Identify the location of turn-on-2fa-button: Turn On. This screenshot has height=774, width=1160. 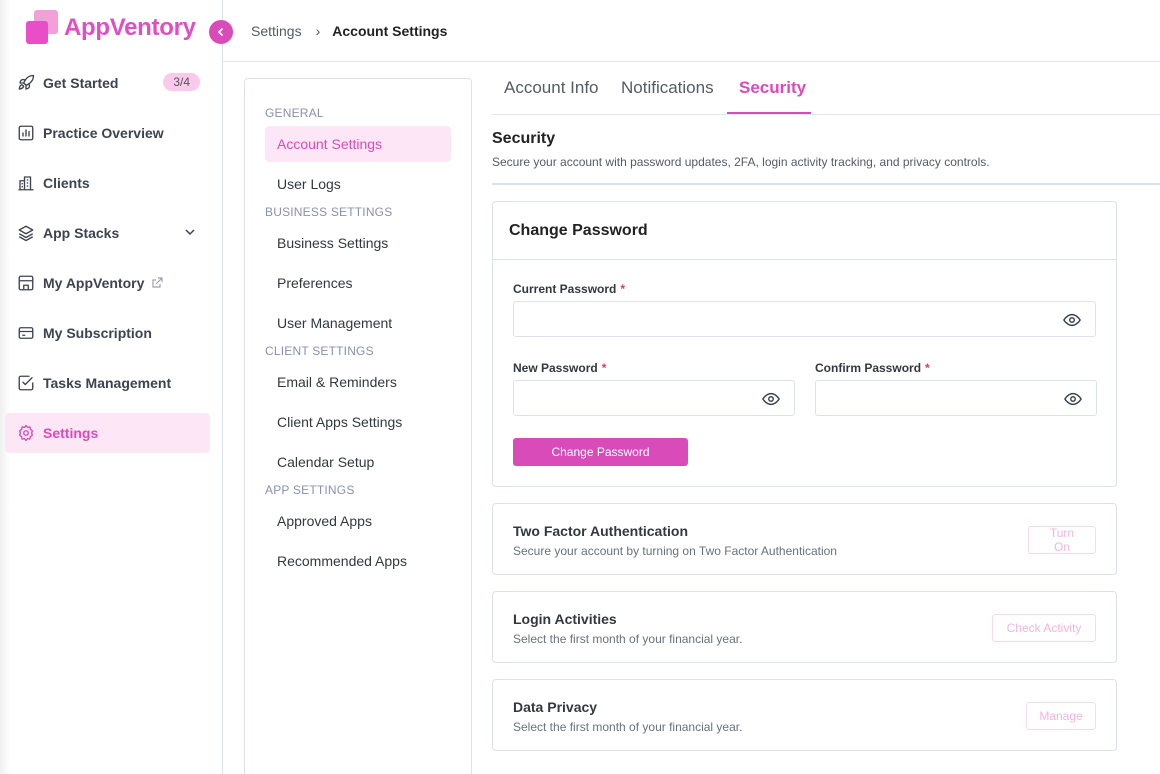
(1062, 540).